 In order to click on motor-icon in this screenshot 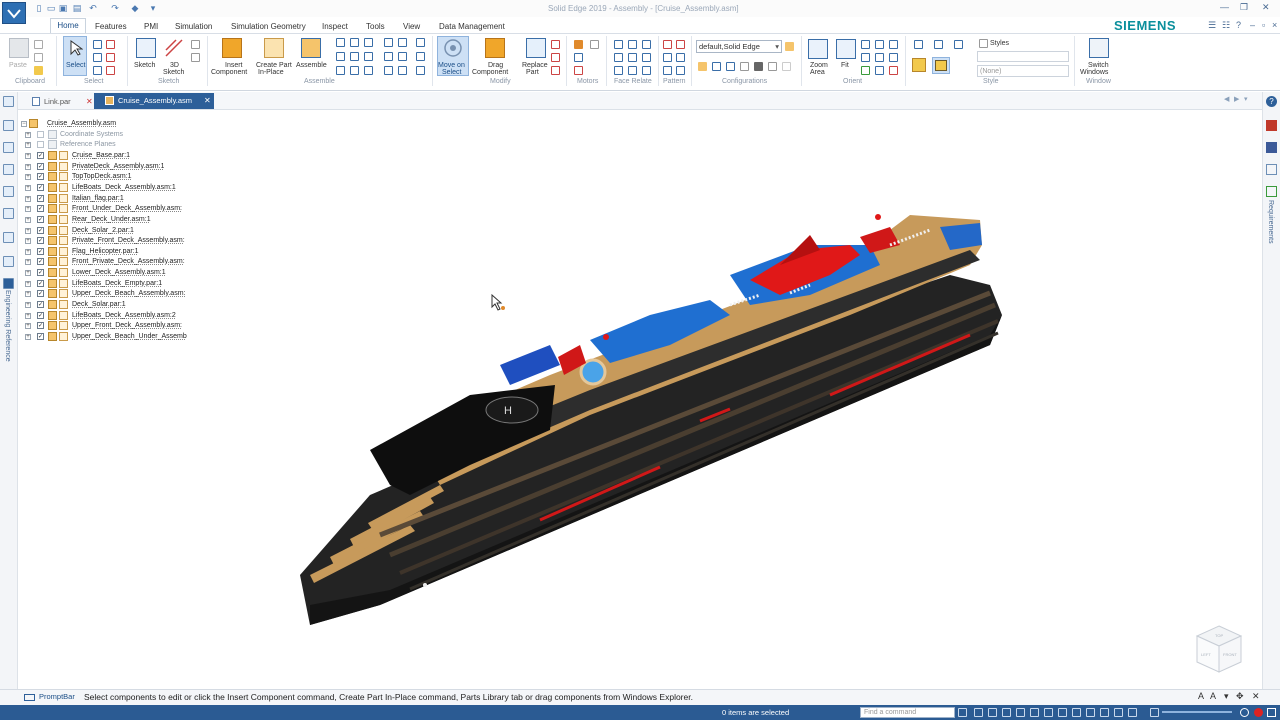, I will do `click(578, 57)`.